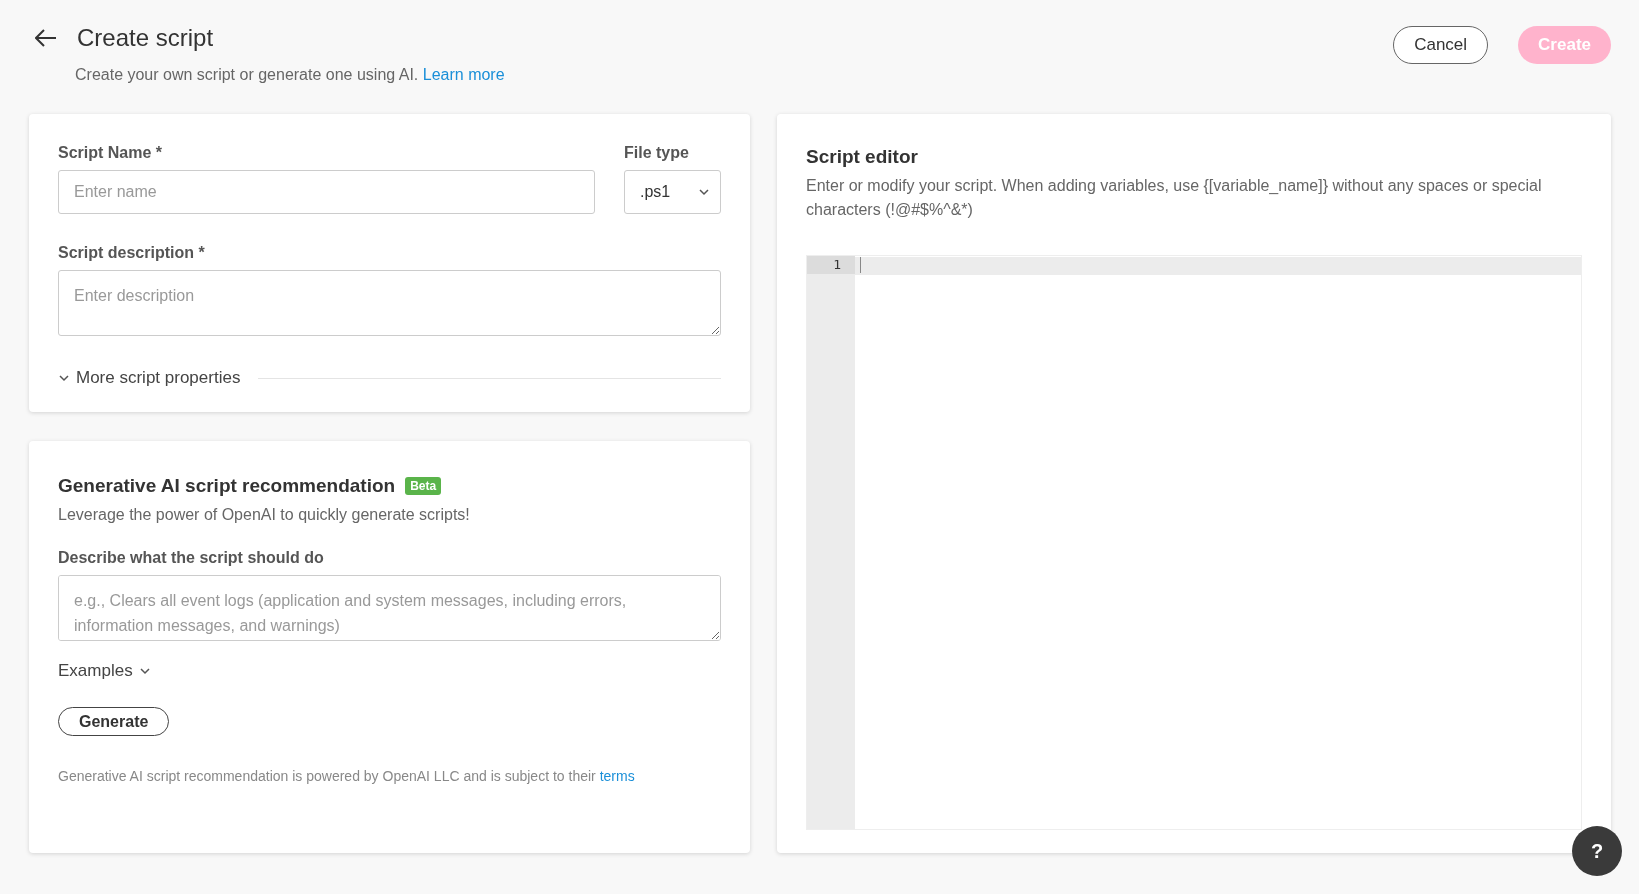 Image resolution: width=1639 pixels, height=894 pixels. Describe the element at coordinates (114, 721) in the screenshot. I see `generate-button: Generate` at that location.